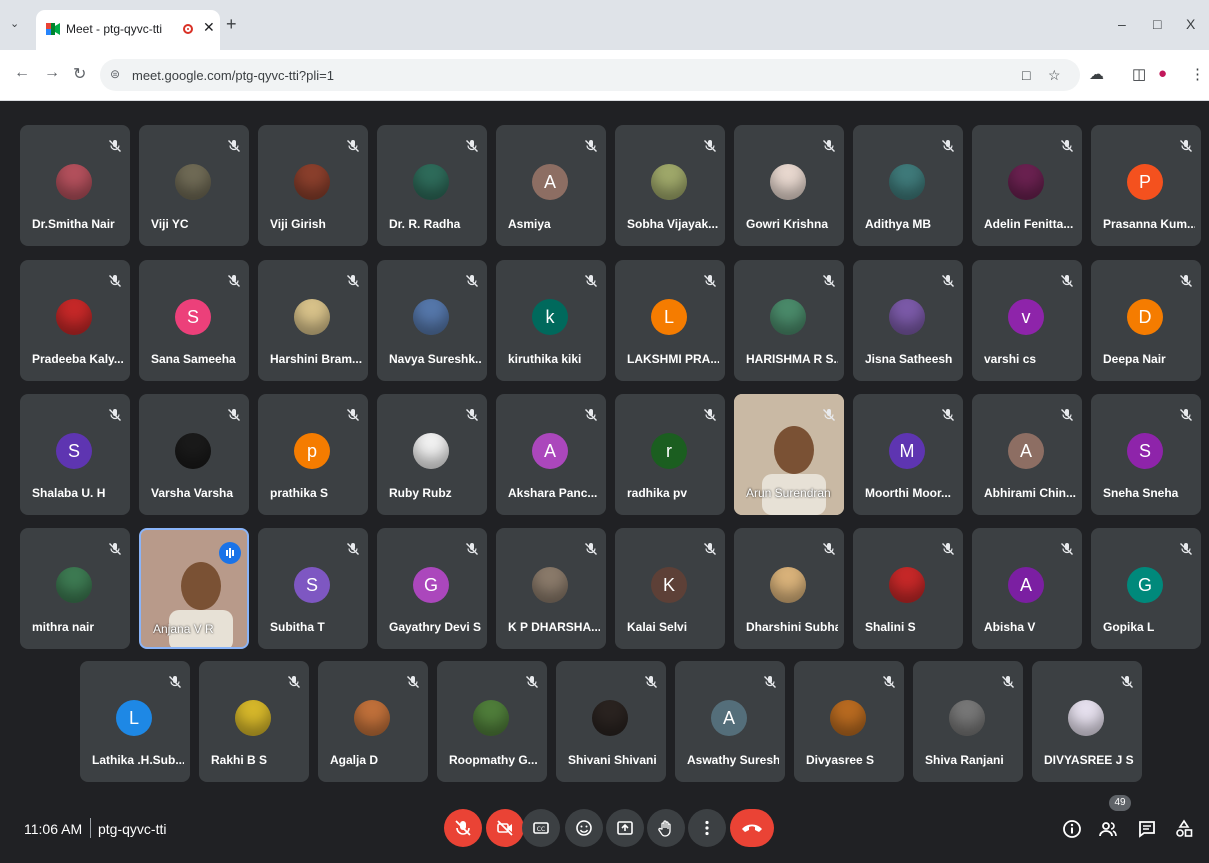  I want to click on participant-tile: D Deepa Nair, so click(1146, 320).